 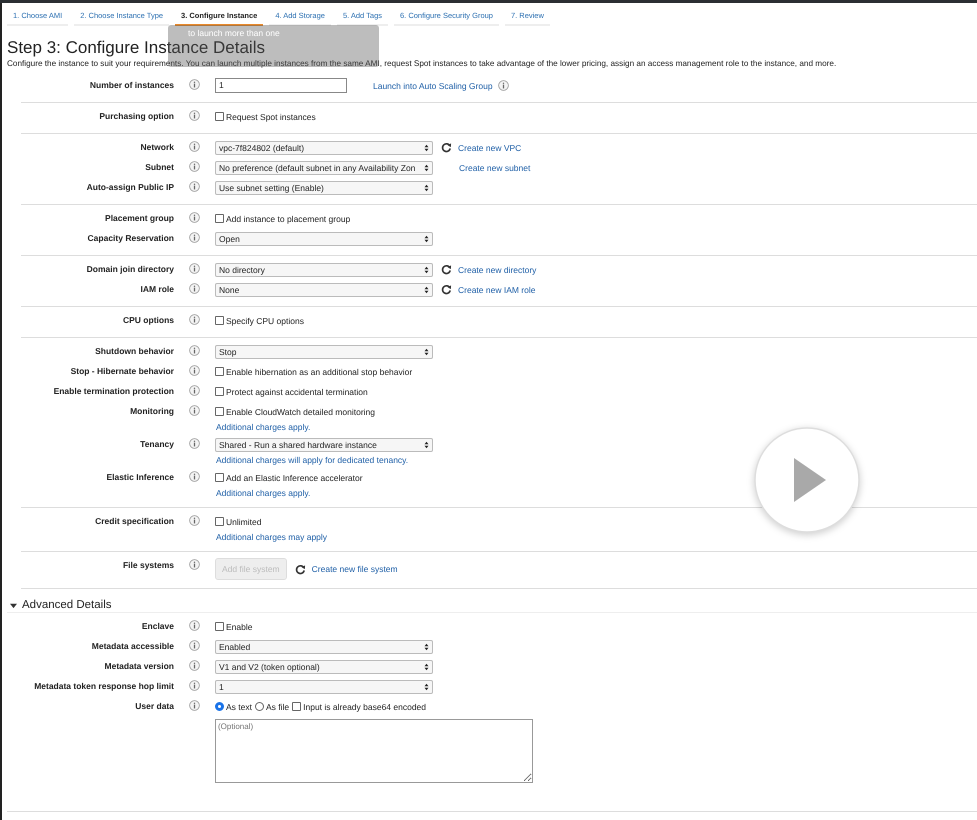 I want to click on link: Create new IAM role, so click(x=497, y=289).